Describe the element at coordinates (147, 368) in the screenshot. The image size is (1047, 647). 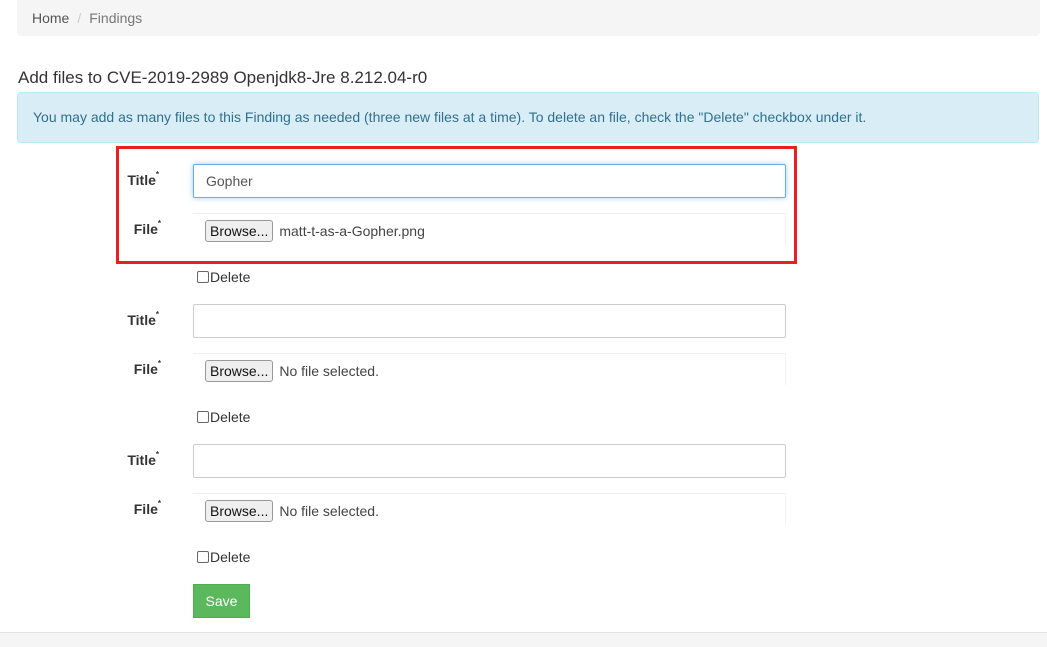
I see `file-label-2: File*` at that location.